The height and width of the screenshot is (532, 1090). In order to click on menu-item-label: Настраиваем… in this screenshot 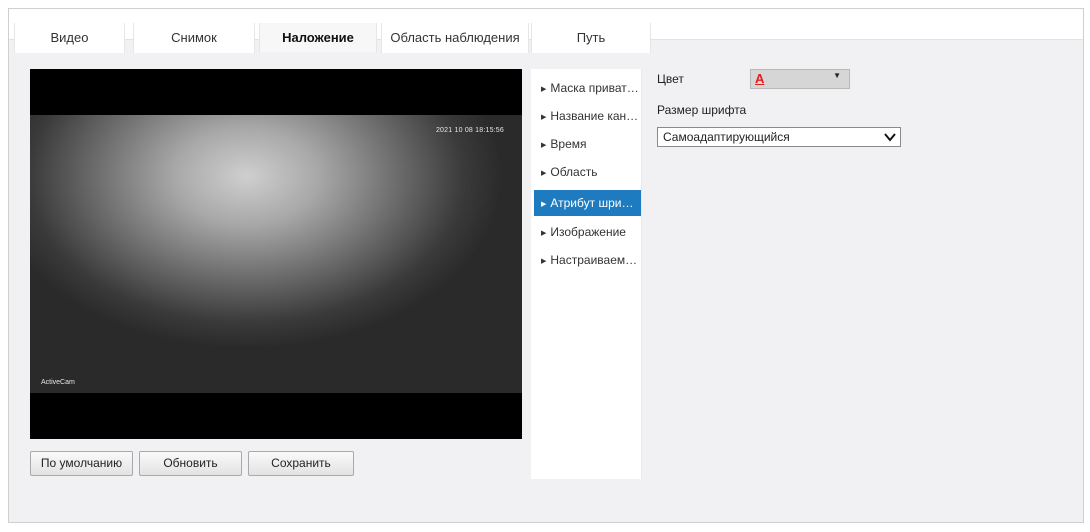, I will do `click(594, 260)`.